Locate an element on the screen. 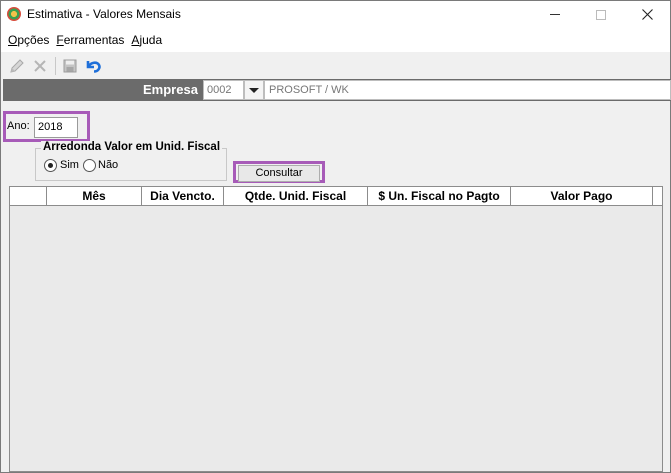  close-button is located at coordinates (647, 14).